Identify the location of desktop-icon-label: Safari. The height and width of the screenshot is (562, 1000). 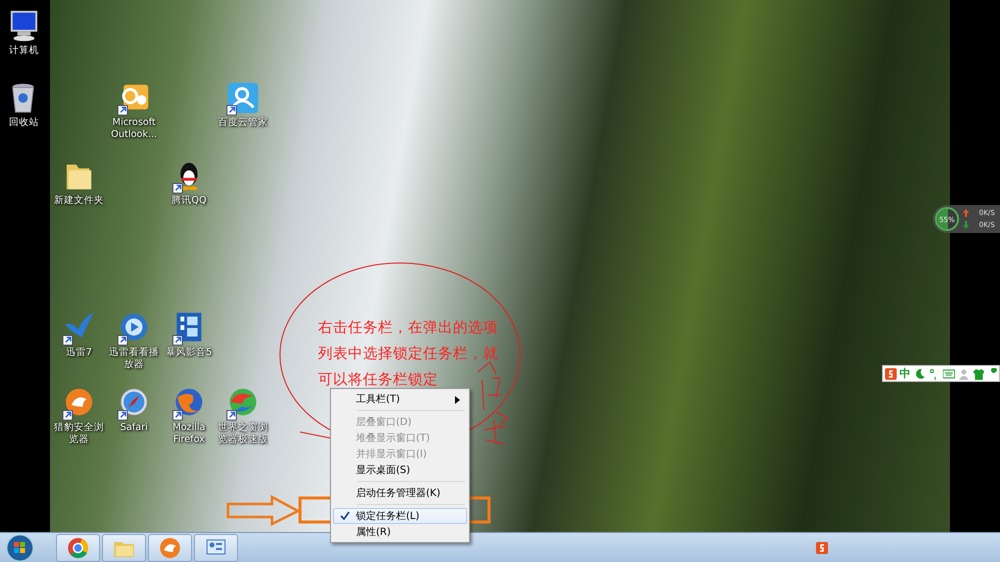
(134, 428).